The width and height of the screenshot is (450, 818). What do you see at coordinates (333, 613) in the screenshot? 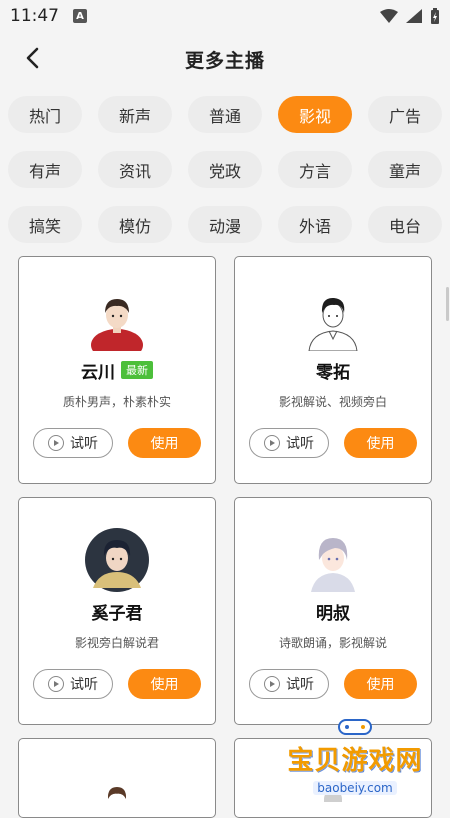
I see `voice-name: 明叔` at bounding box center [333, 613].